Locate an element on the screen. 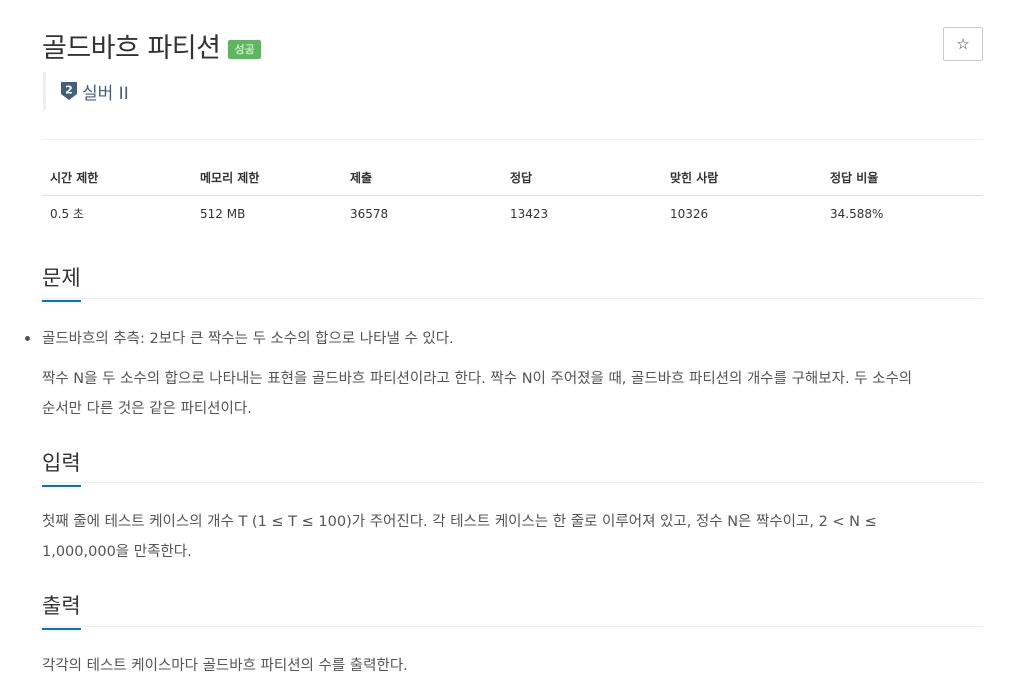 This screenshot has width=1022, height=688. value-memory-limit: 512 MB is located at coordinates (223, 213).